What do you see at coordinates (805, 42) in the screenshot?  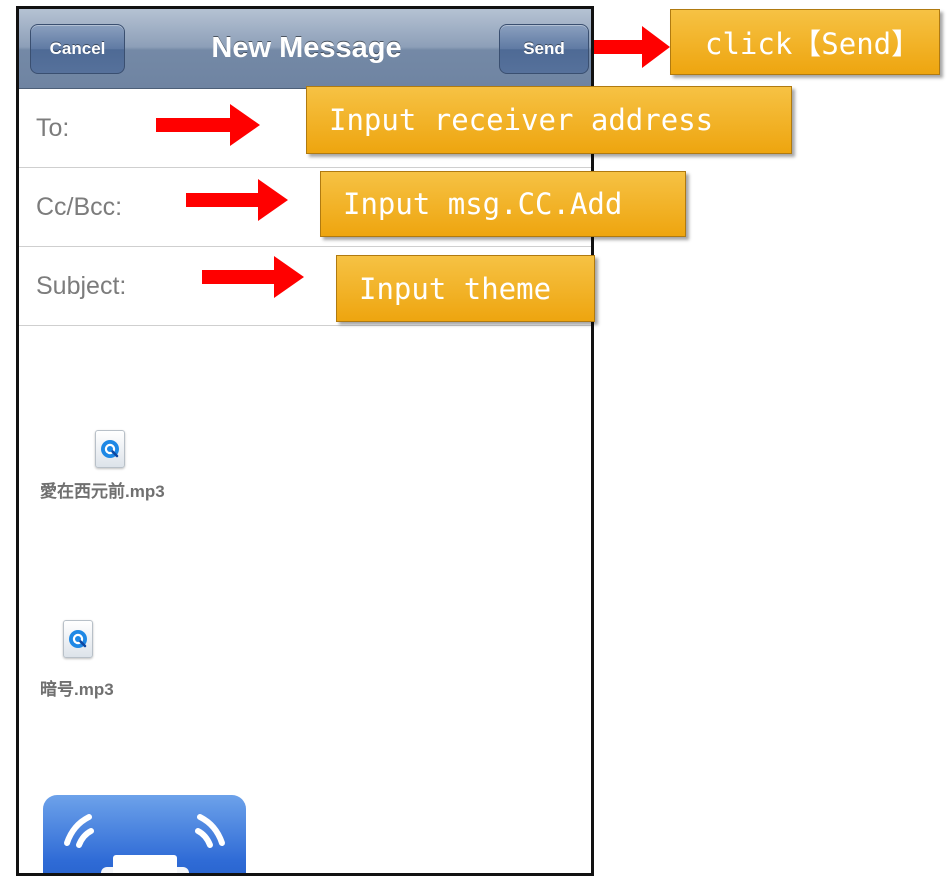 I see `annotation-send: click【Send】` at bounding box center [805, 42].